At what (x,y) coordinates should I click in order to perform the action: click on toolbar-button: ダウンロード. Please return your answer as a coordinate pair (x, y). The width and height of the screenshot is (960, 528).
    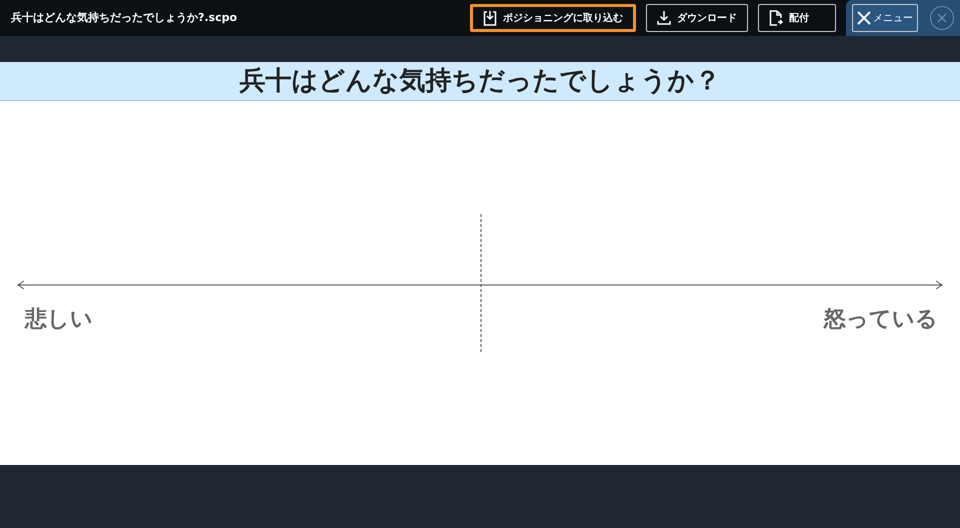
    Looking at the image, I should click on (697, 18).